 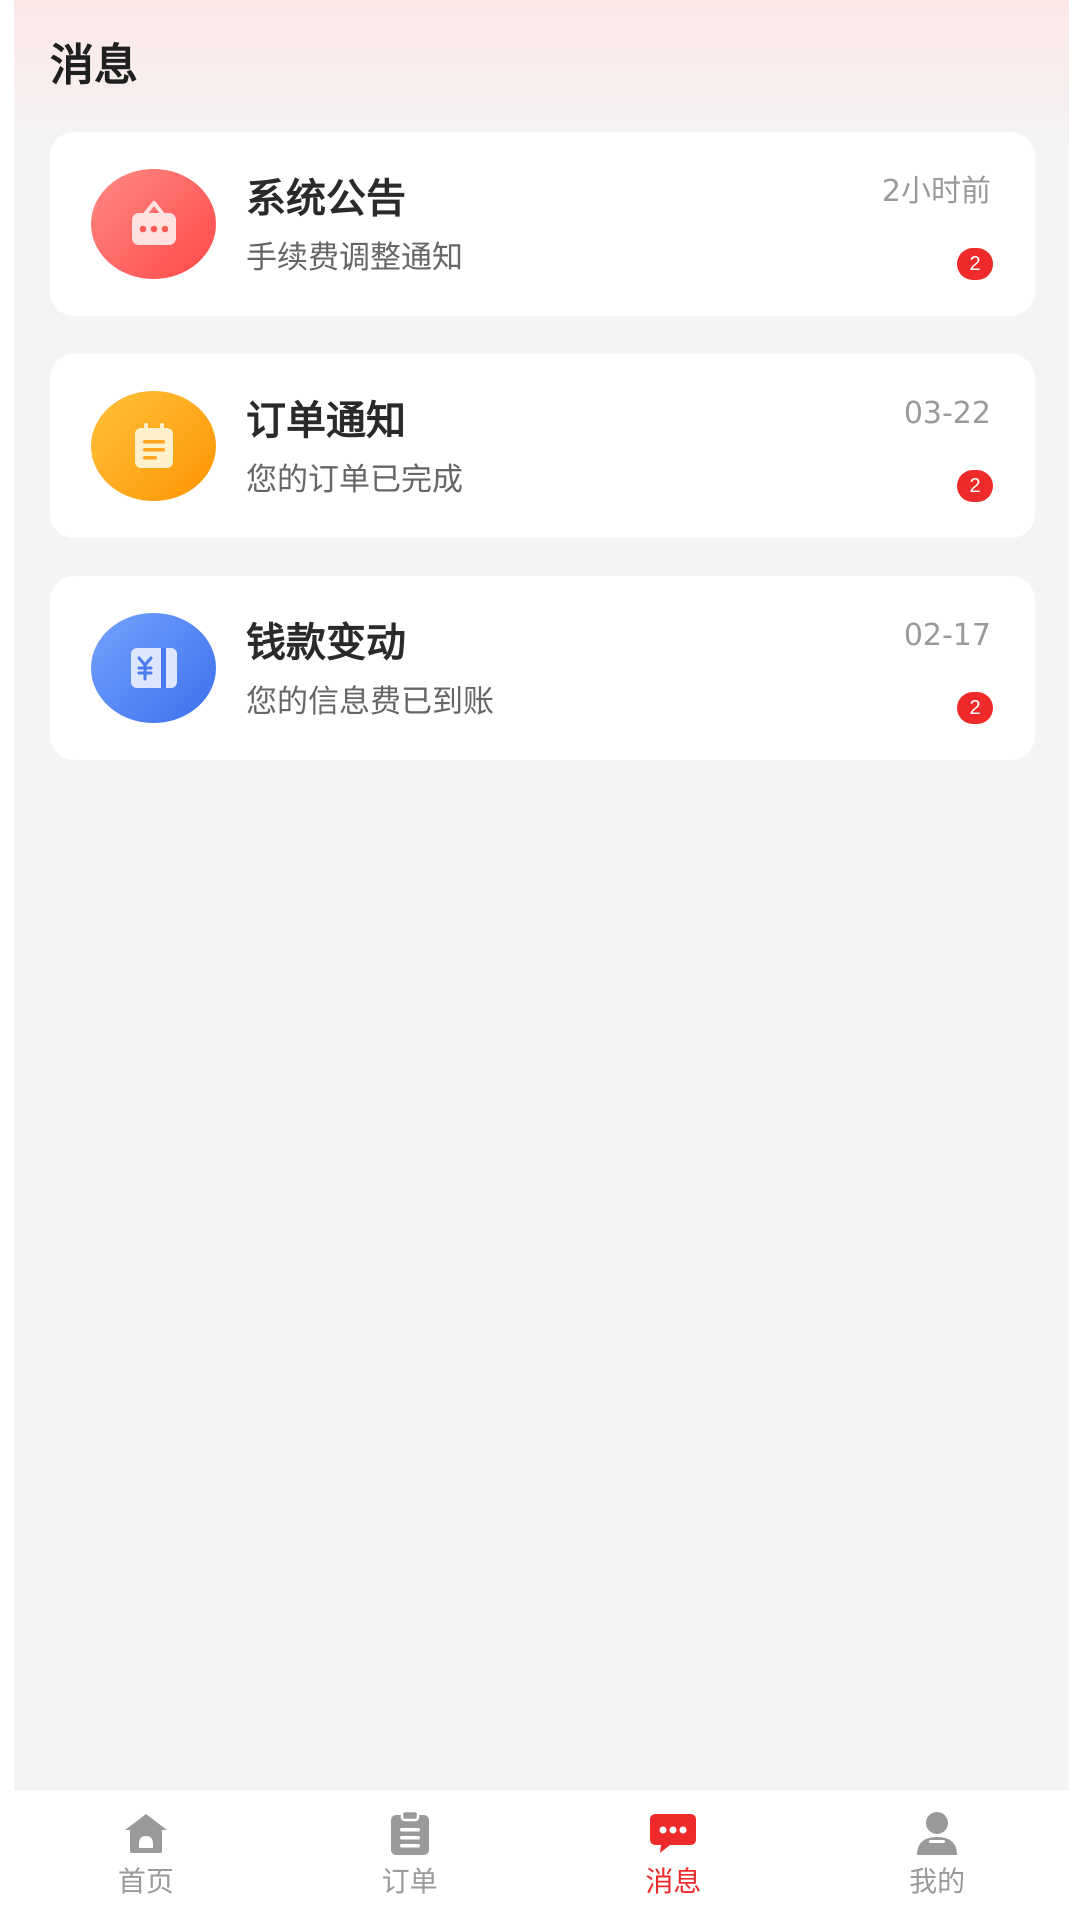 I want to click on message-title: 订单通知, so click(x=326, y=421).